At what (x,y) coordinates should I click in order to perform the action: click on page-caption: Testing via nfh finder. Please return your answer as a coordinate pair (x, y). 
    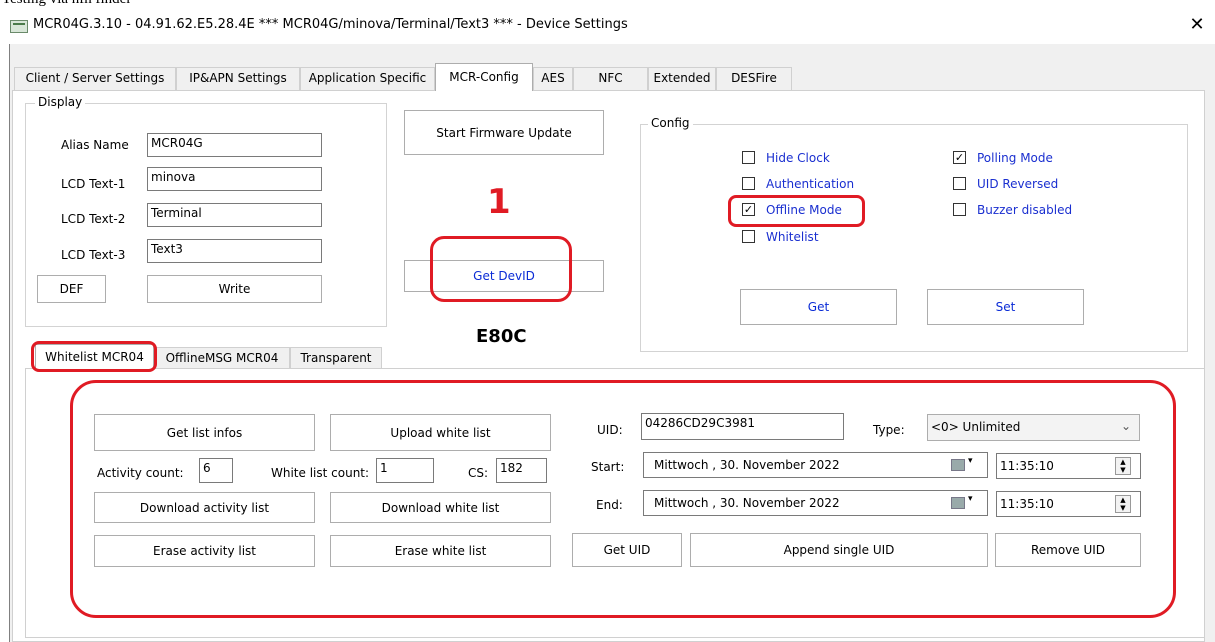
    Looking at the image, I should click on (66, 4).